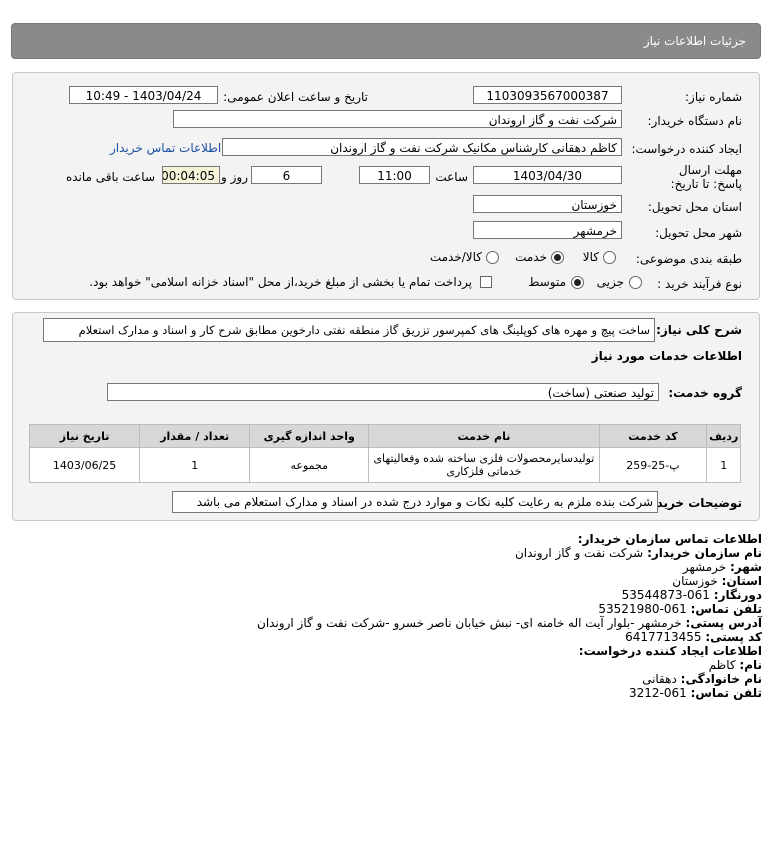  Describe the element at coordinates (723, 465) in the screenshot. I see `cell-row: 1` at that location.